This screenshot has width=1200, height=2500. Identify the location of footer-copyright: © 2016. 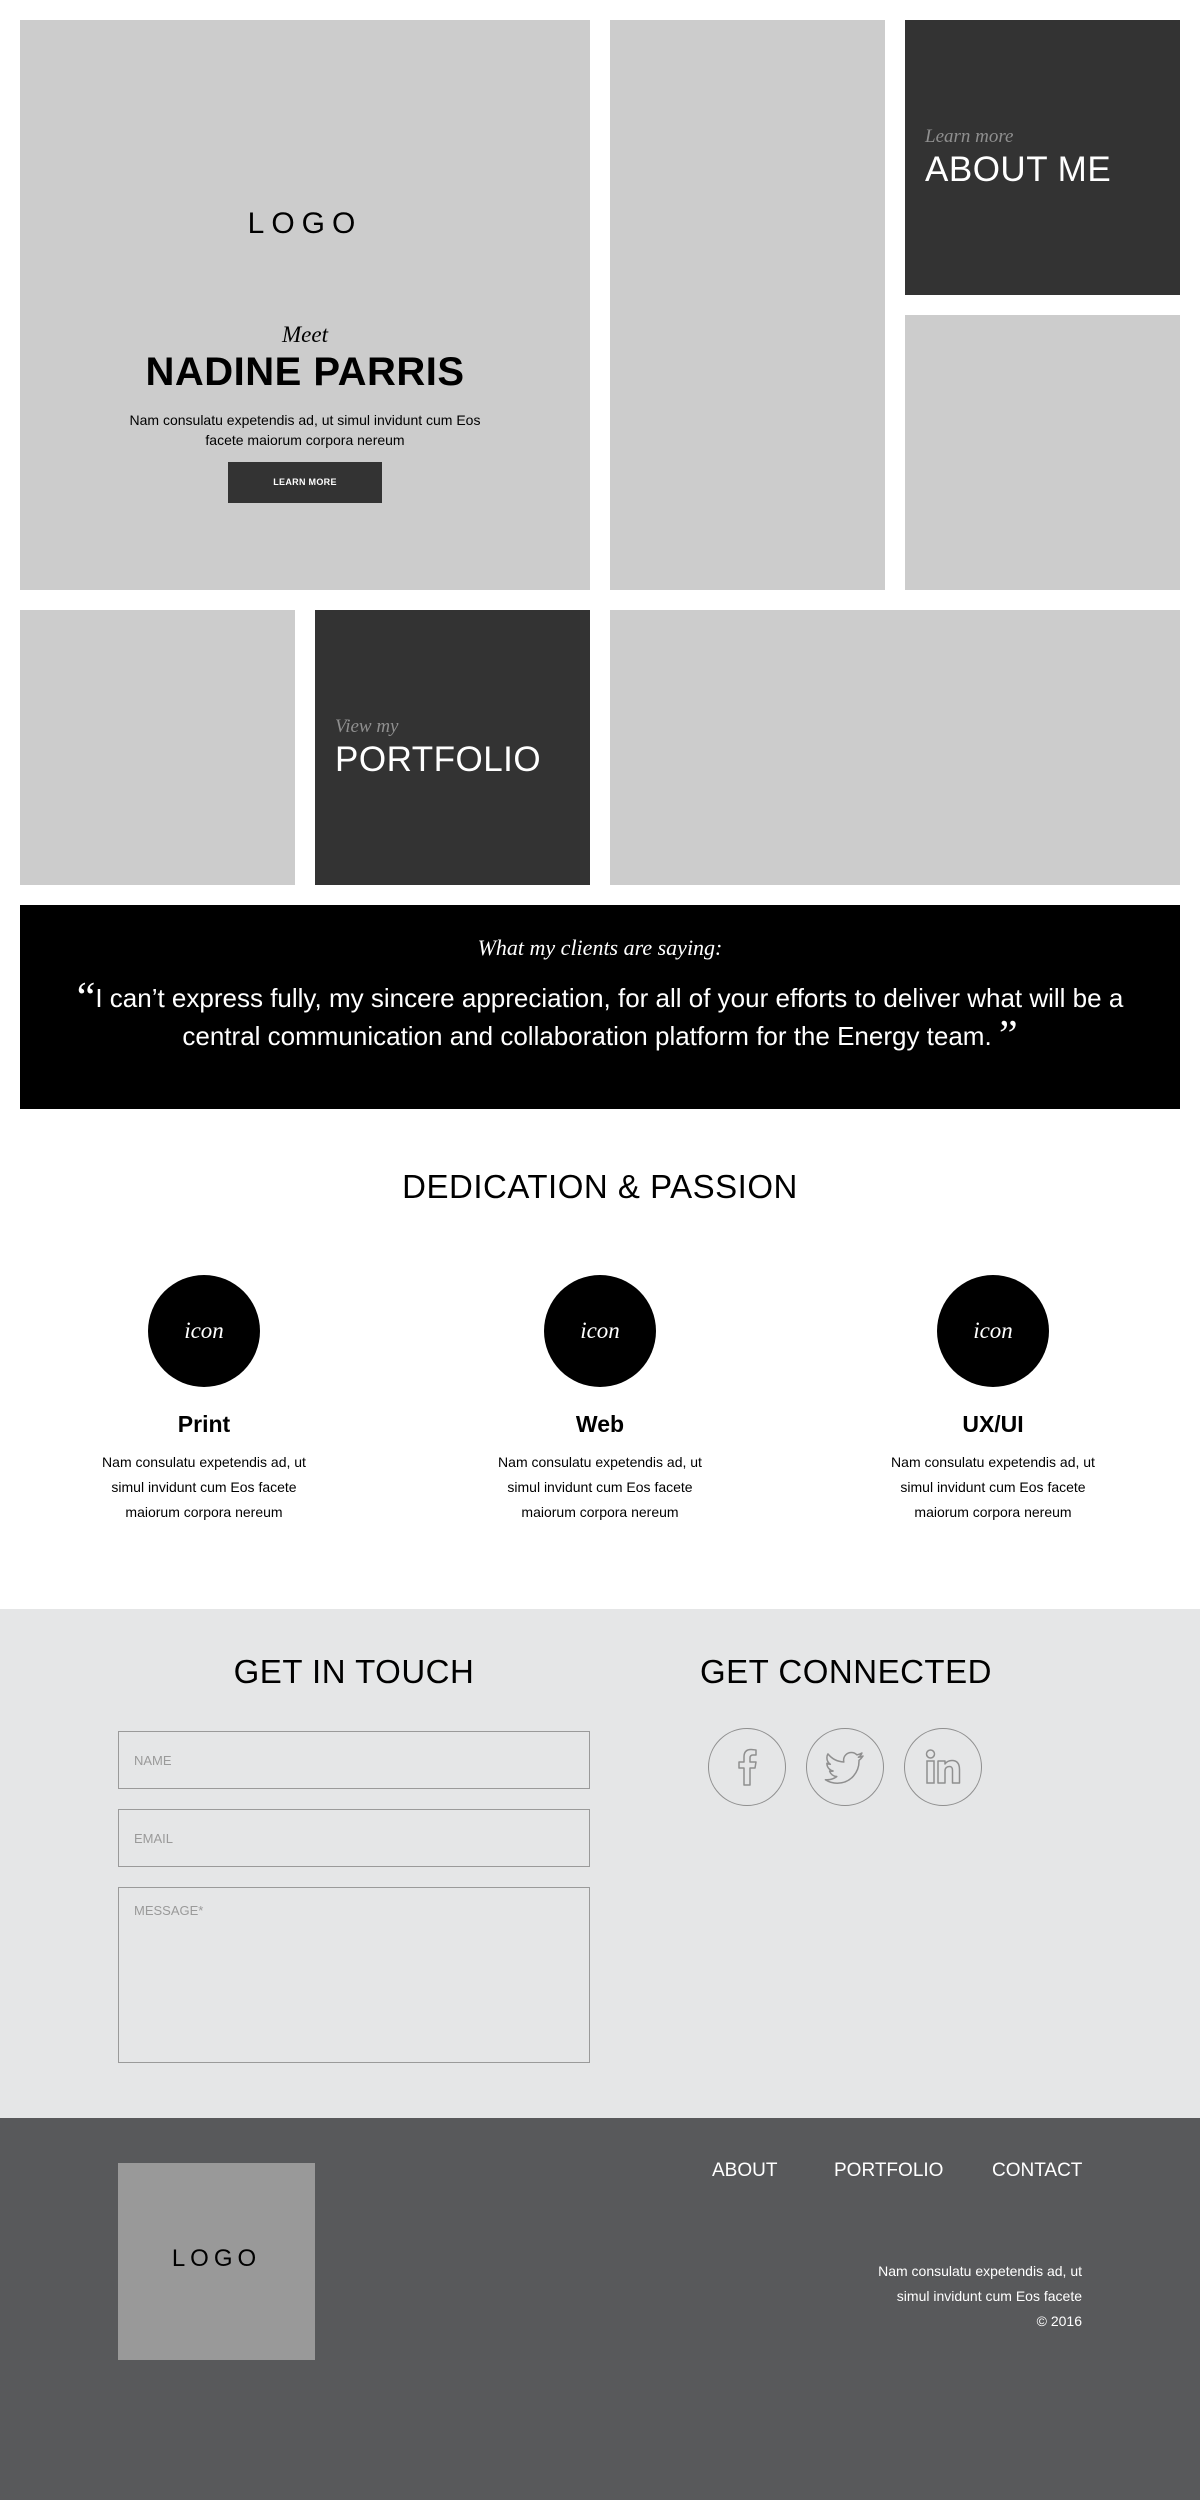
(1059, 2321).